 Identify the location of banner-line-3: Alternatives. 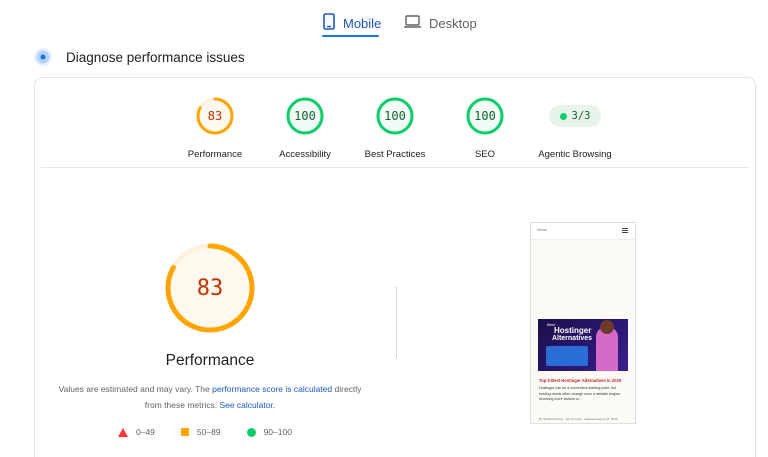
(572, 338).